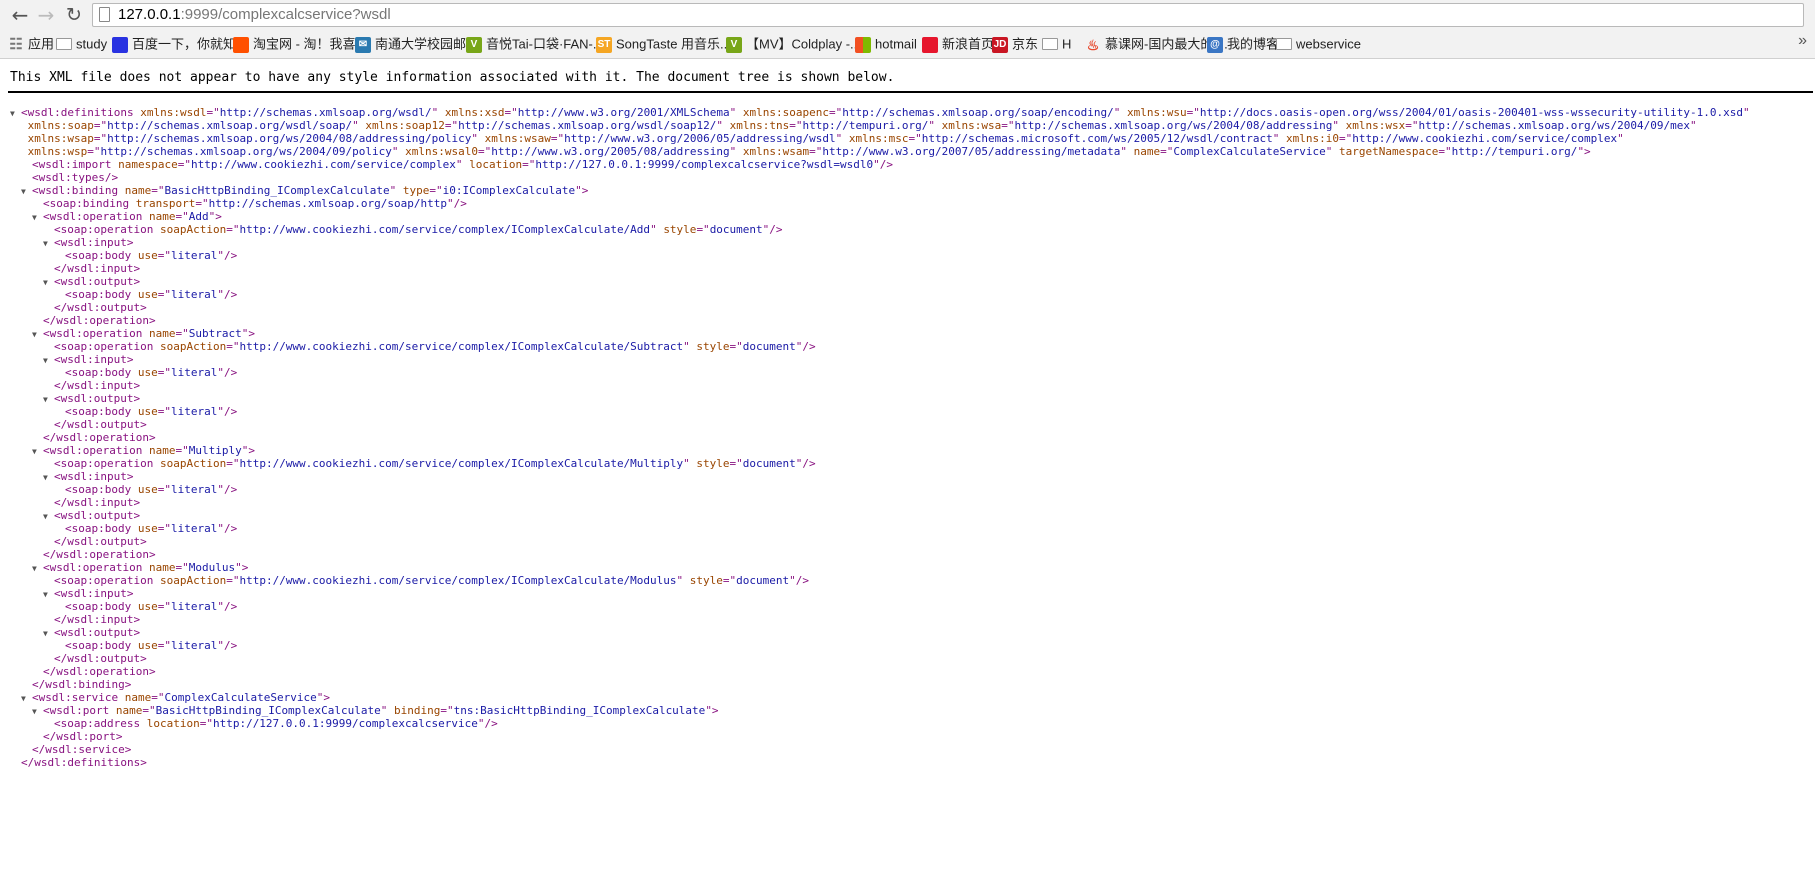 The height and width of the screenshot is (882, 1815). Describe the element at coordinates (880, 502) in the screenshot. I see `xml-line: </wsdl:input>` at that location.